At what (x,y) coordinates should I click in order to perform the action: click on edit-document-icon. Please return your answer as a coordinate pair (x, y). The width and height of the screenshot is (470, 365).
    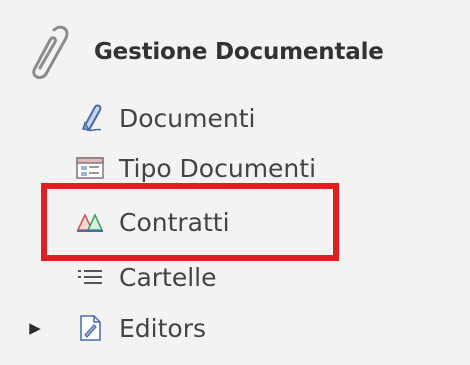
    Looking at the image, I should click on (90, 328).